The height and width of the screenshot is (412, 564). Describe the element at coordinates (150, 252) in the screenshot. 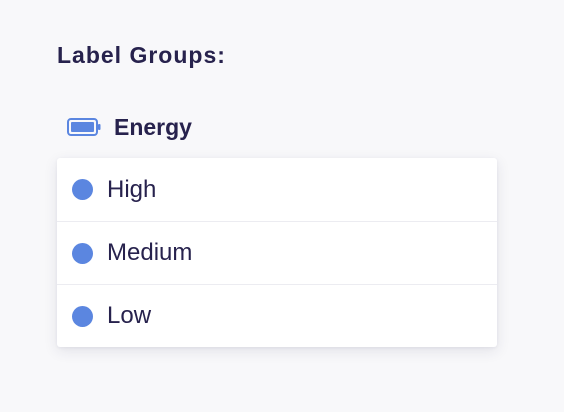

I see `label-text: Medium` at that location.